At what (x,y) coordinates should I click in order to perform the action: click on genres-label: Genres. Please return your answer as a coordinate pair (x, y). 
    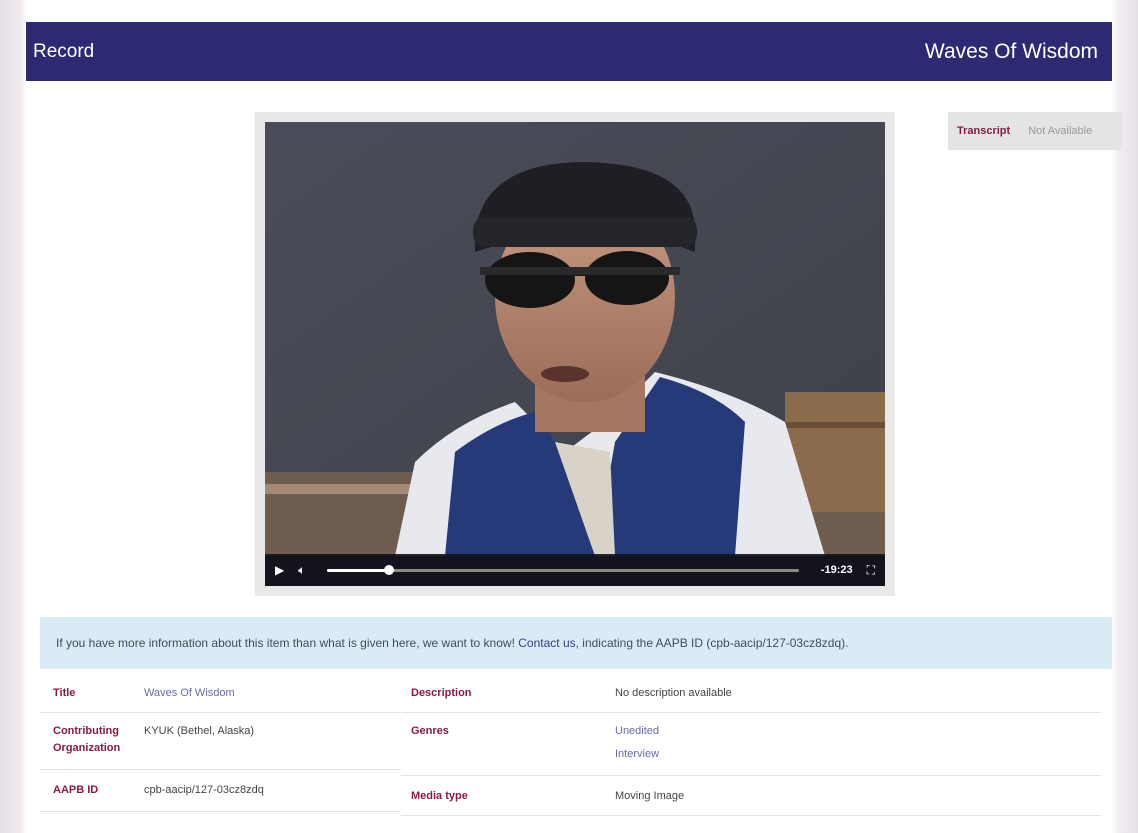
    Looking at the image, I should click on (430, 731).